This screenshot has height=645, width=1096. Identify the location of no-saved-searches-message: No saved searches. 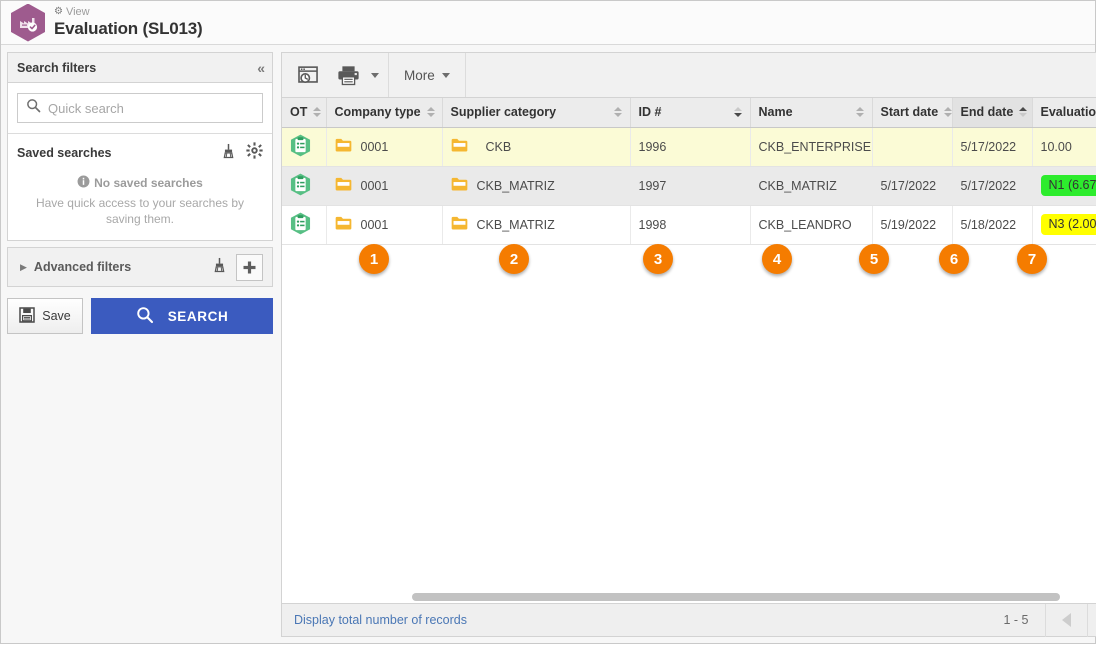
(140, 183).